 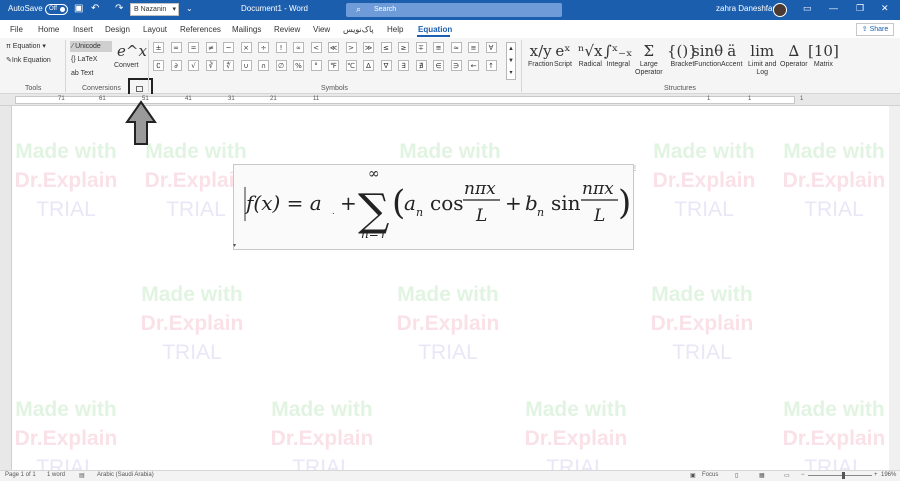 What do you see at coordinates (228, 65) in the screenshot?
I see `symbol-button: ∜` at bounding box center [228, 65].